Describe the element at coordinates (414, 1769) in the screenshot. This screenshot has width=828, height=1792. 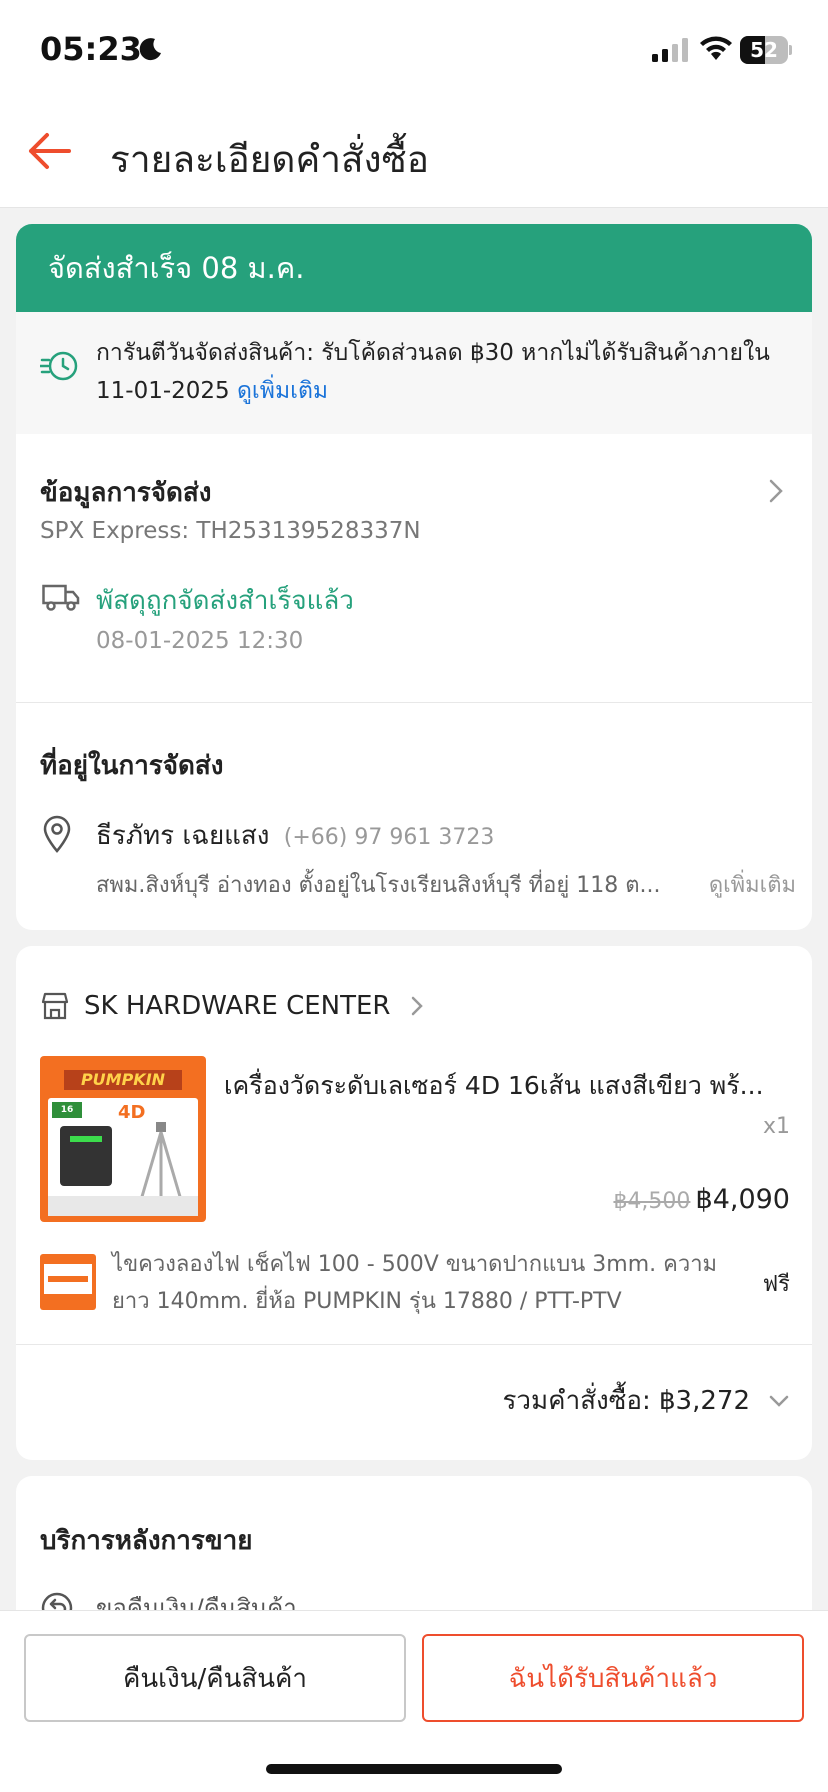
I see `home-indicator` at that location.